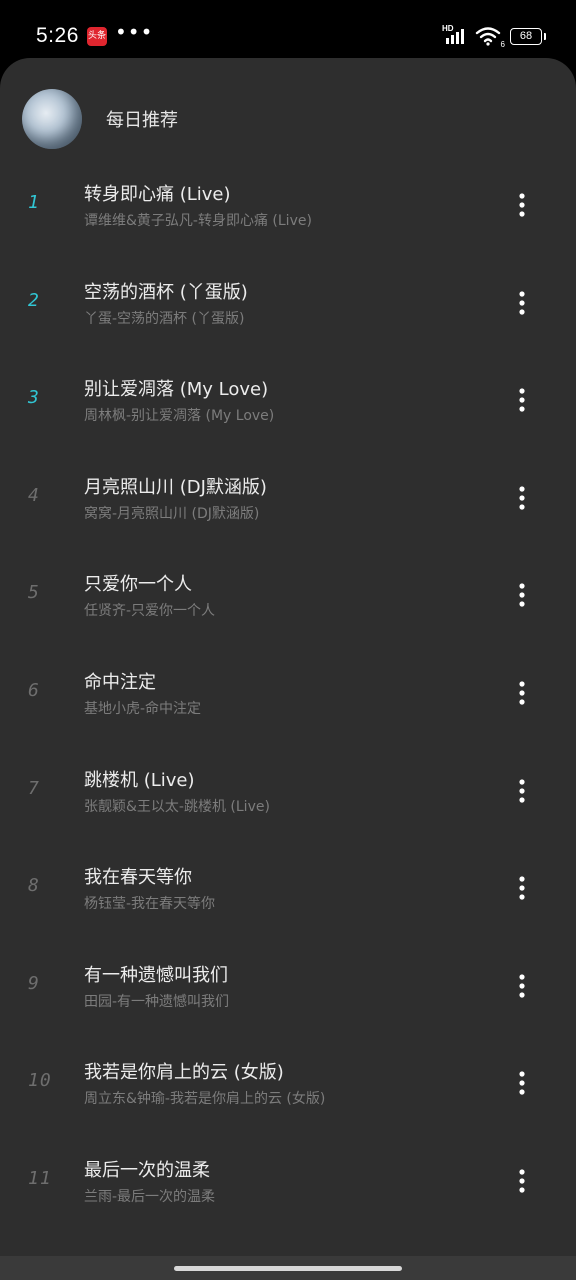 The image size is (576, 1280). Describe the element at coordinates (34, 983) in the screenshot. I see `song-index: 9` at that location.